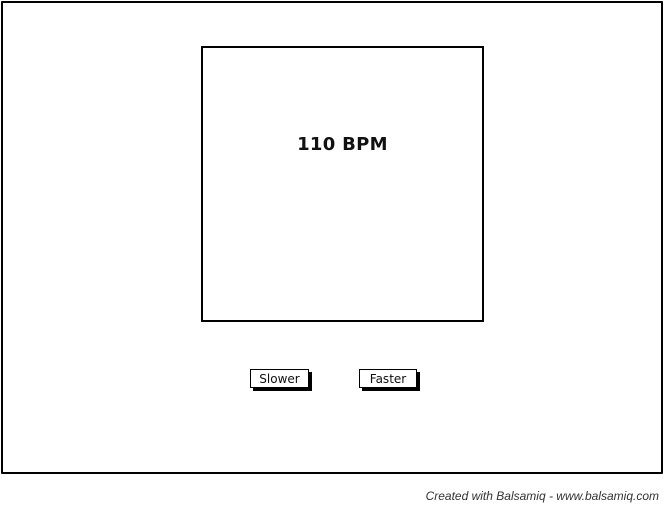 Image resolution: width=665 pixels, height=506 pixels. What do you see at coordinates (388, 378) in the screenshot?
I see `faster-button: Faster` at bounding box center [388, 378].